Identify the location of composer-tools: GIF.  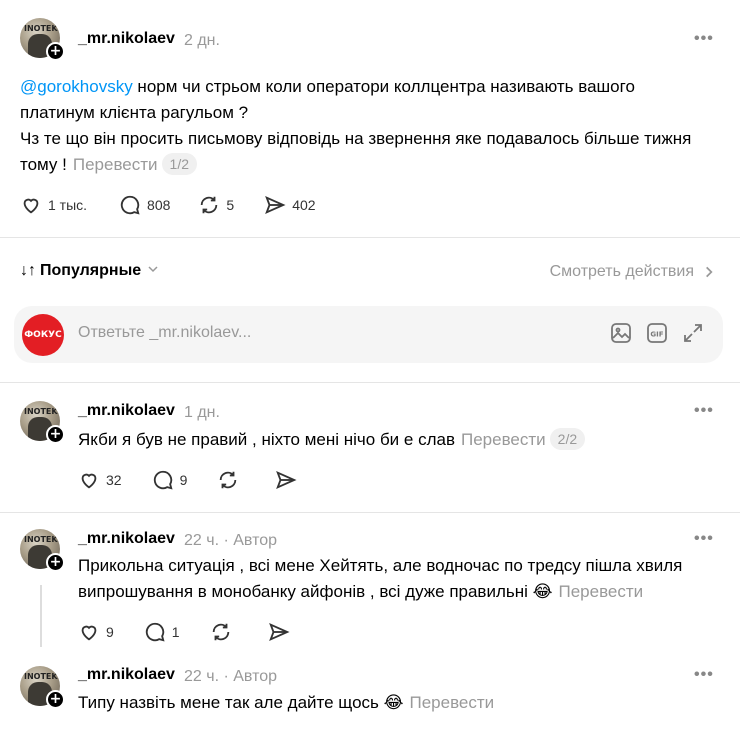
(657, 333).